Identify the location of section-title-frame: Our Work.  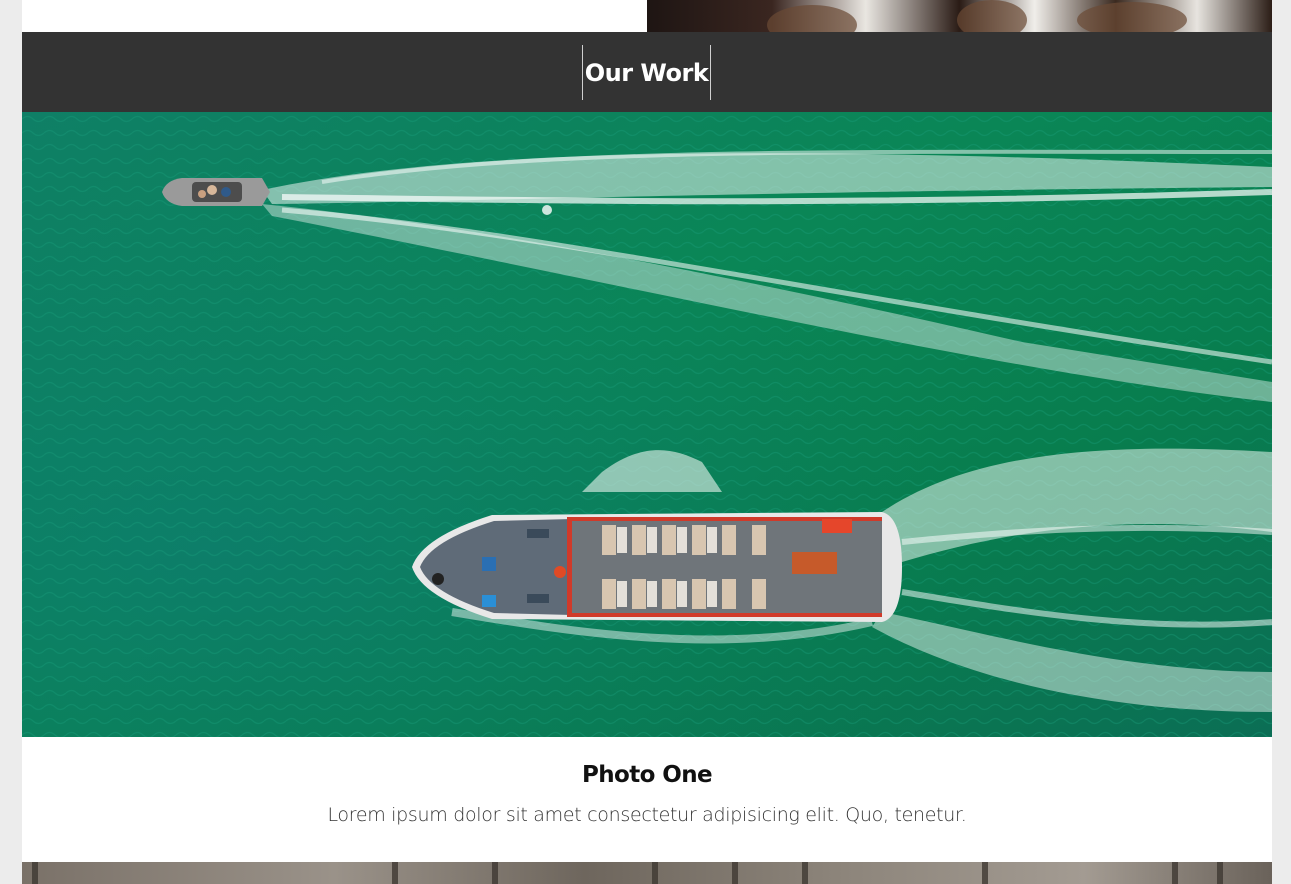
(646, 72).